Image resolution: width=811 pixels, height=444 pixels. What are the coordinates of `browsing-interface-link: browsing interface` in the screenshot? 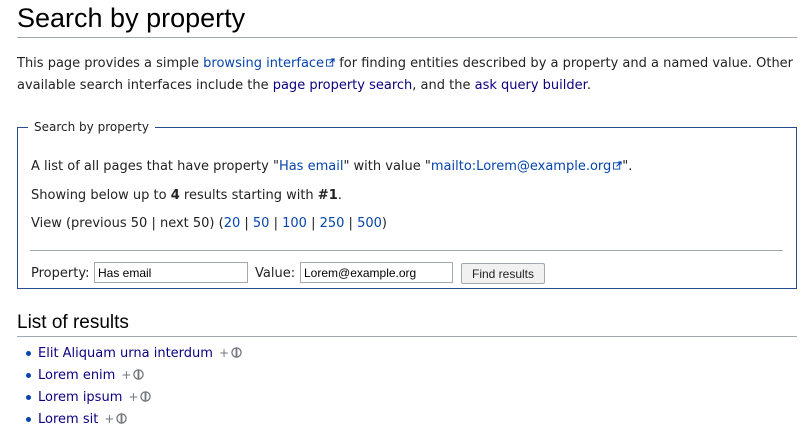 It's located at (269, 63).